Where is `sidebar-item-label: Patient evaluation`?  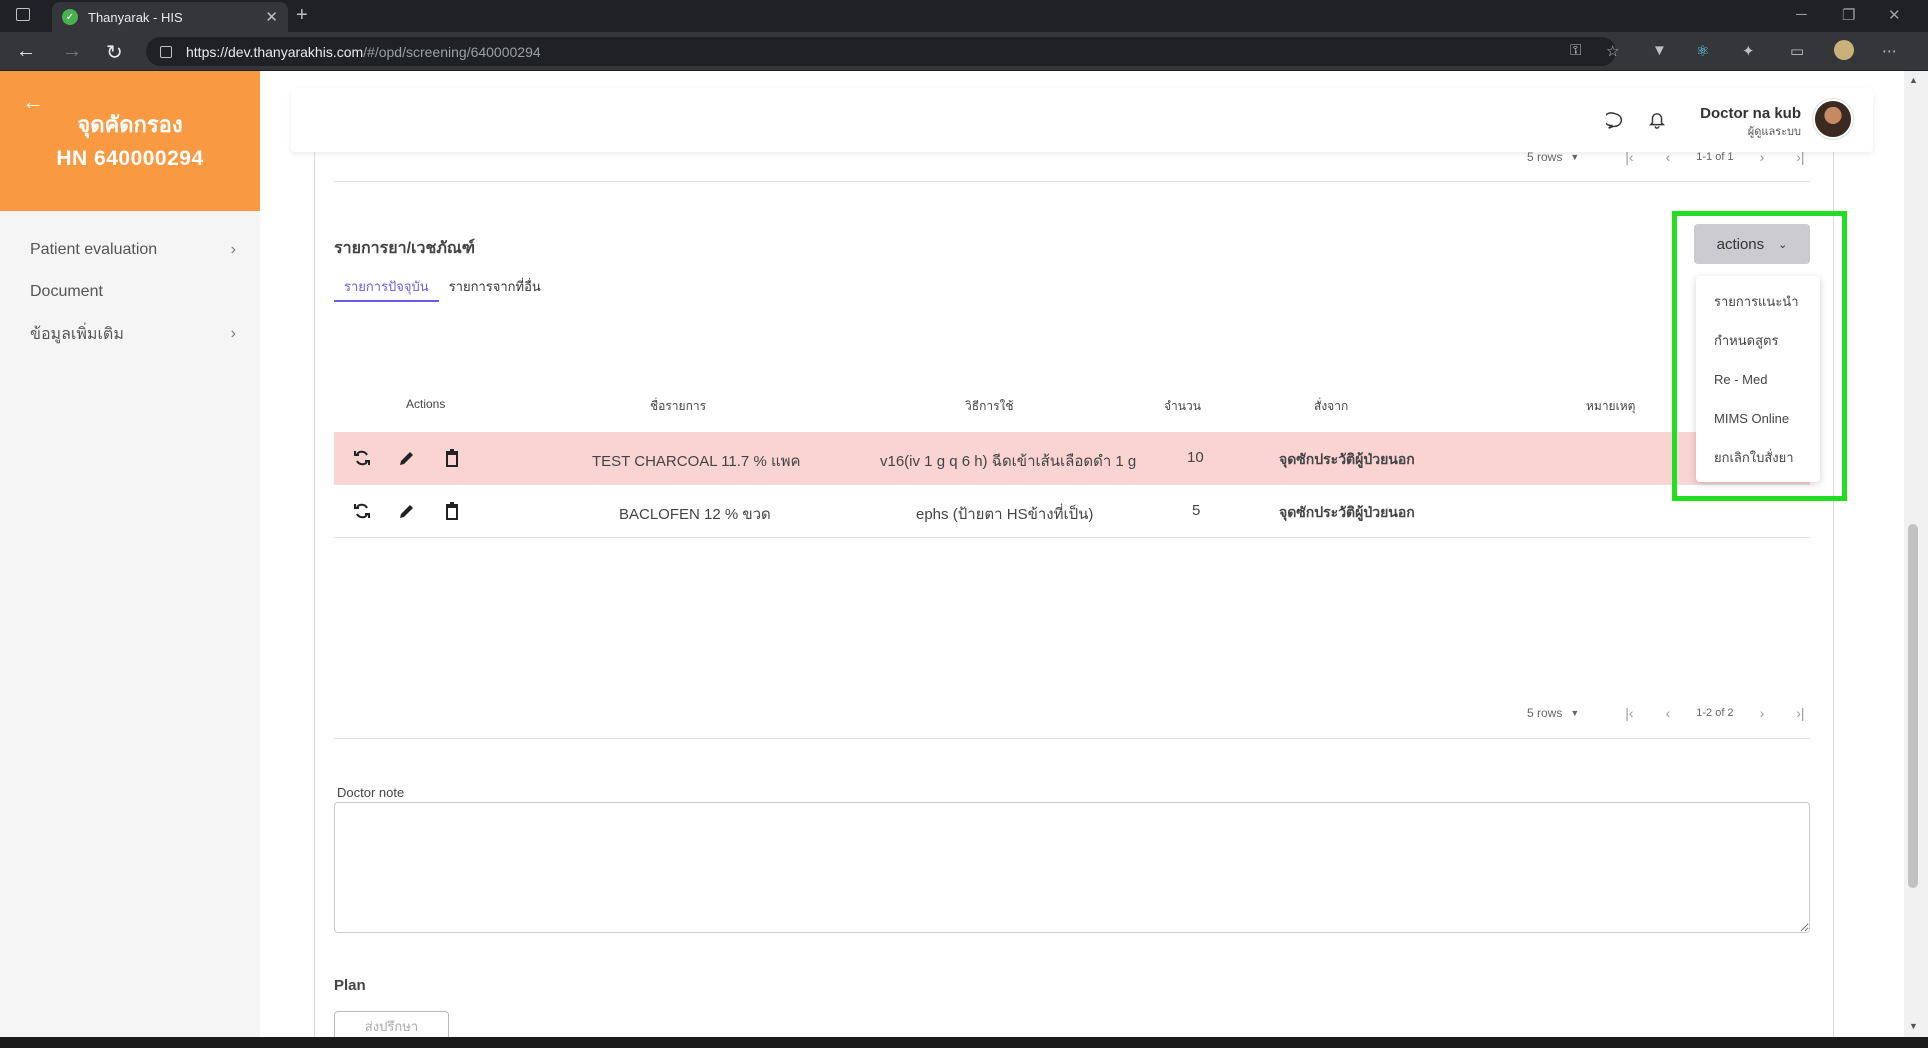
sidebar-item-label: Patient evaluation is located at coordinates (94, 249).